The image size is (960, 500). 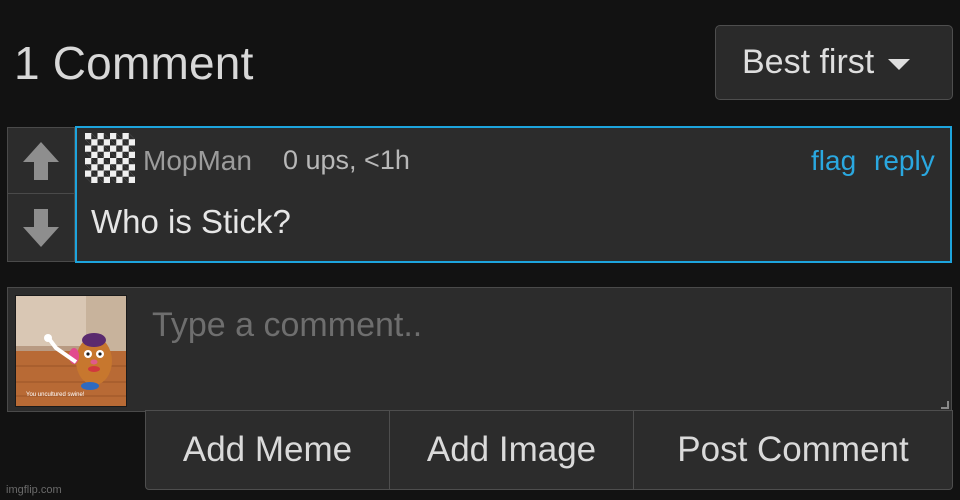 I want to click on sort-dropdown: Best first, so click(x=834, y=62).